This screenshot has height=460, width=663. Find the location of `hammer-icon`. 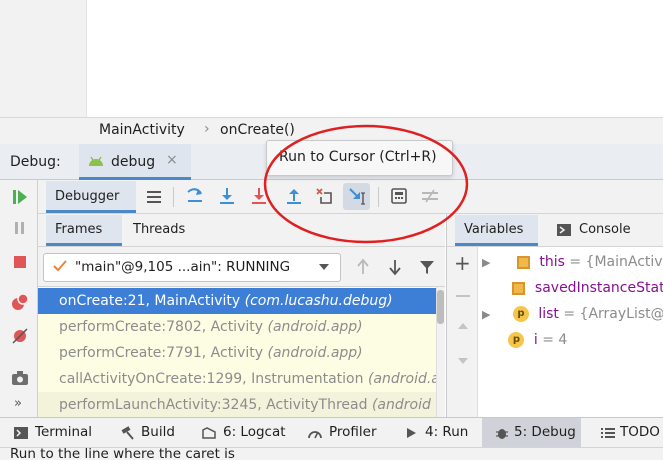

hammer-icon is located at coordinates (128, 433).